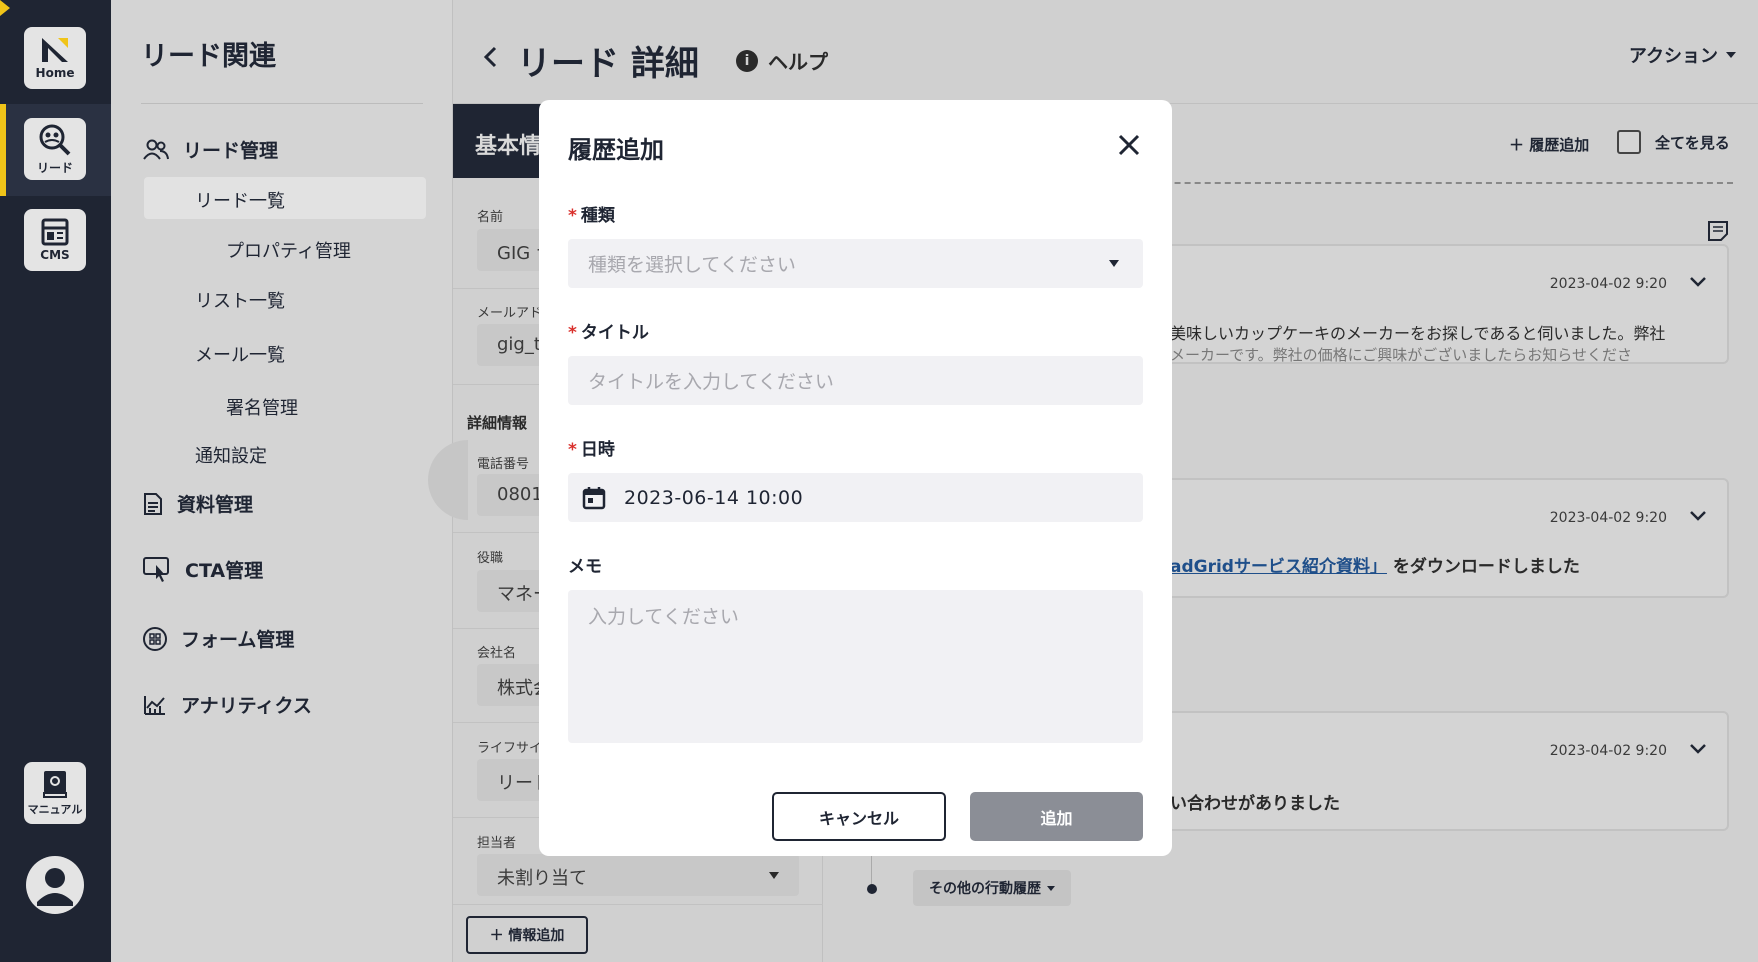  What do you see at coordinates (1056, 816) in the screenshot?
I see `add-button: 追加` at bounding box center [1056, 816].